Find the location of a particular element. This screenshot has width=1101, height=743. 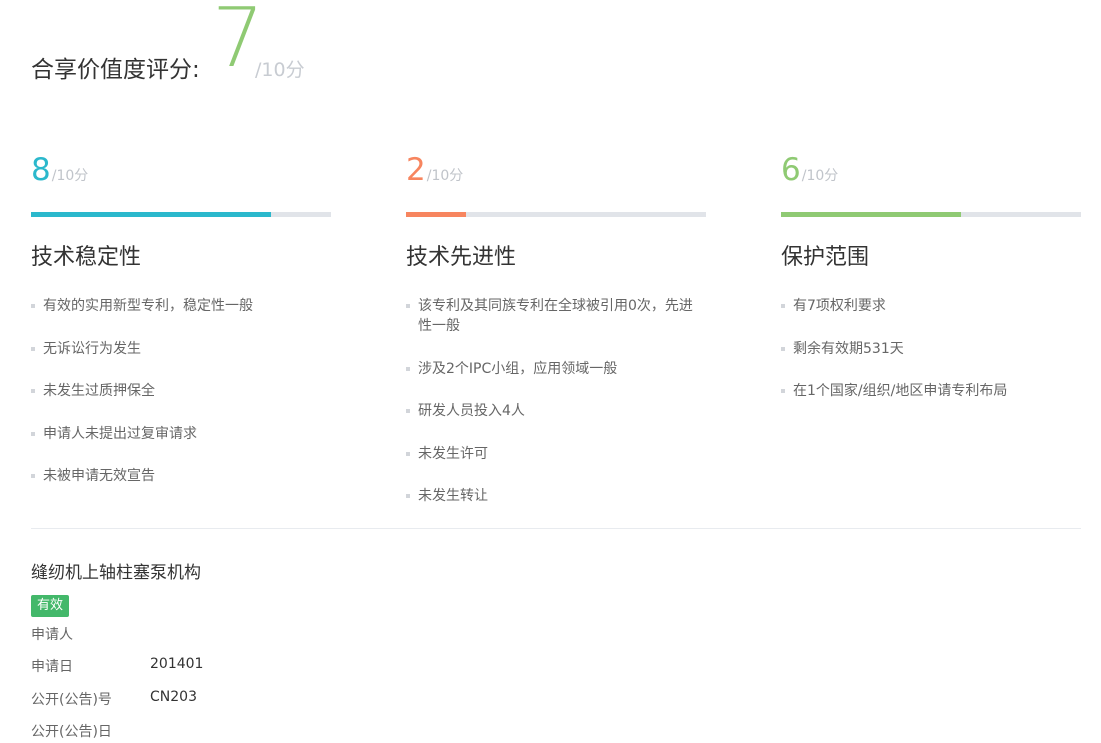

list-item: 涉及2个IPC小组，应用领域一般 is located at coordinates (556, 369).